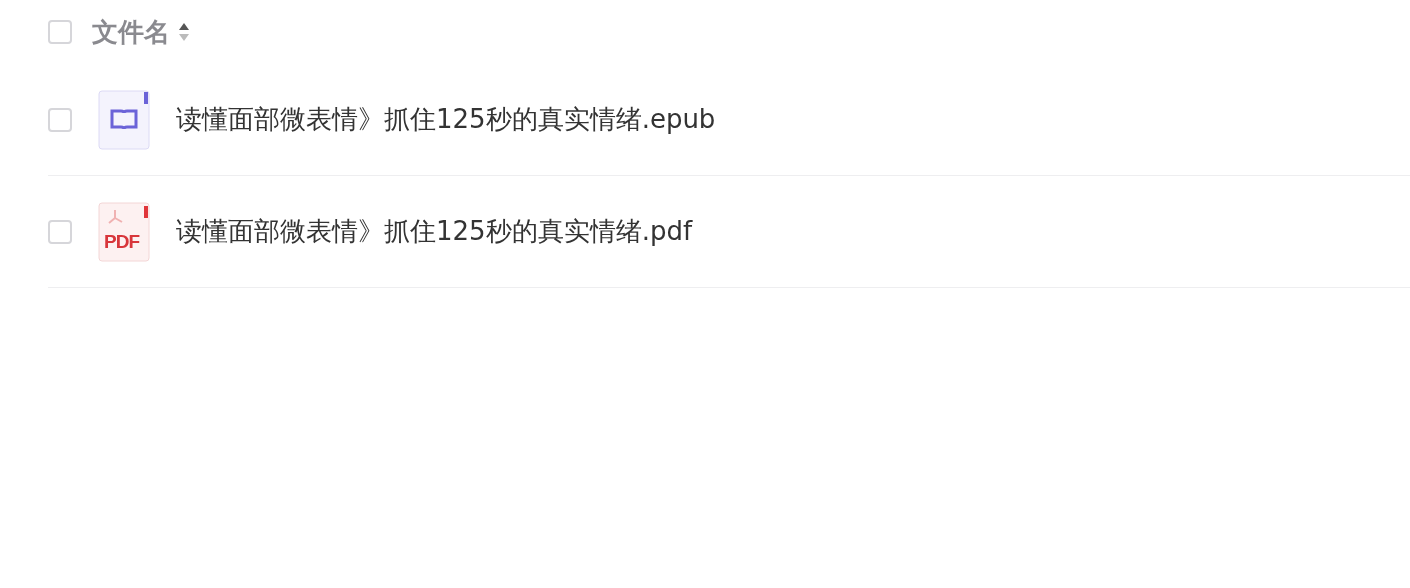 The width and height of the screenshot is (1410, 588). What do you see at coordinates (434, 231) in the screenshot?
I see `file-name: 读懂面部微表情》抓住125秒的真实情绪.pdf` at bounding box center [434, 231].